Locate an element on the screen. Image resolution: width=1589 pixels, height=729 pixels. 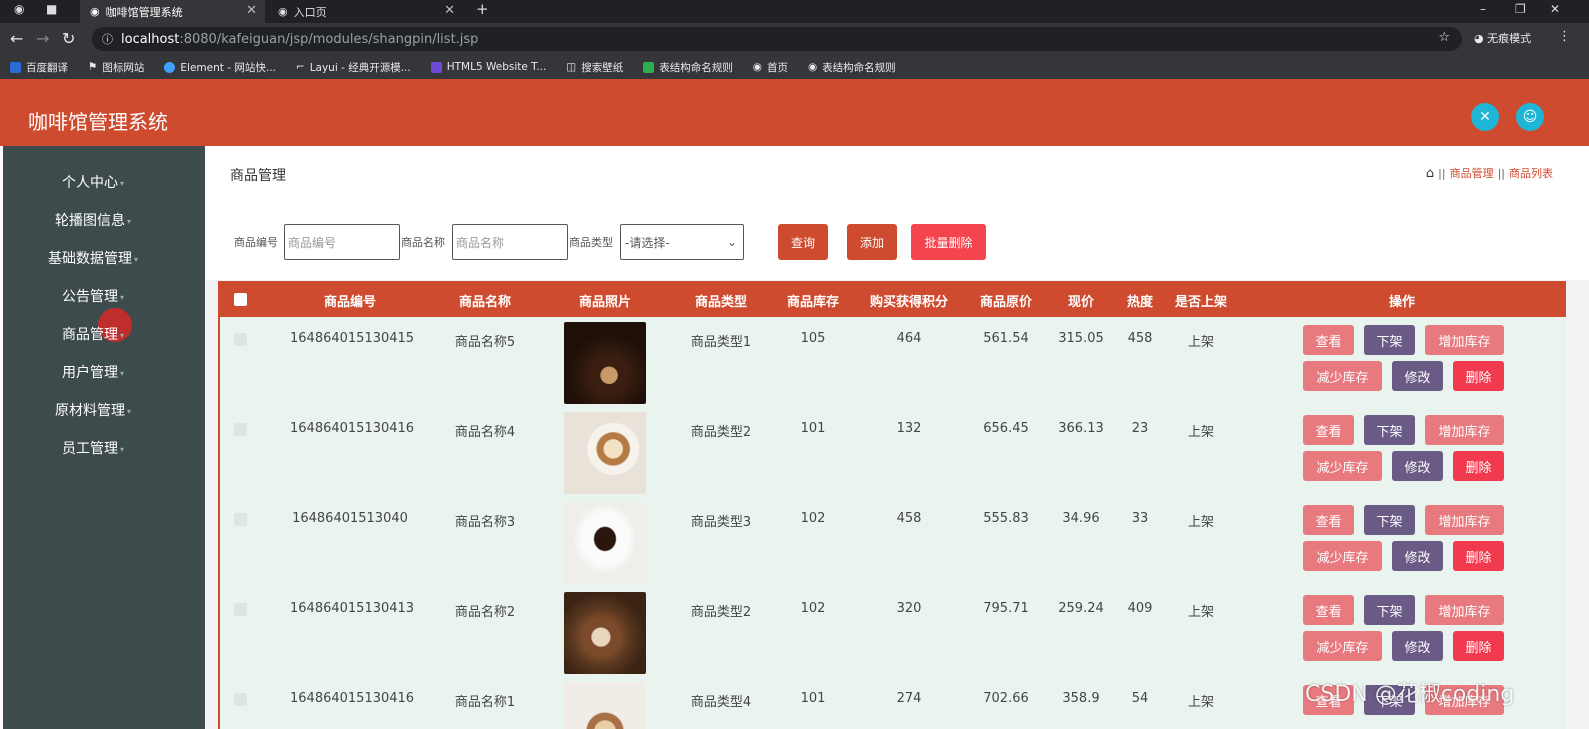
incognito-profile: ◕ 无痕模式 is located at coordinates (1502, 38).